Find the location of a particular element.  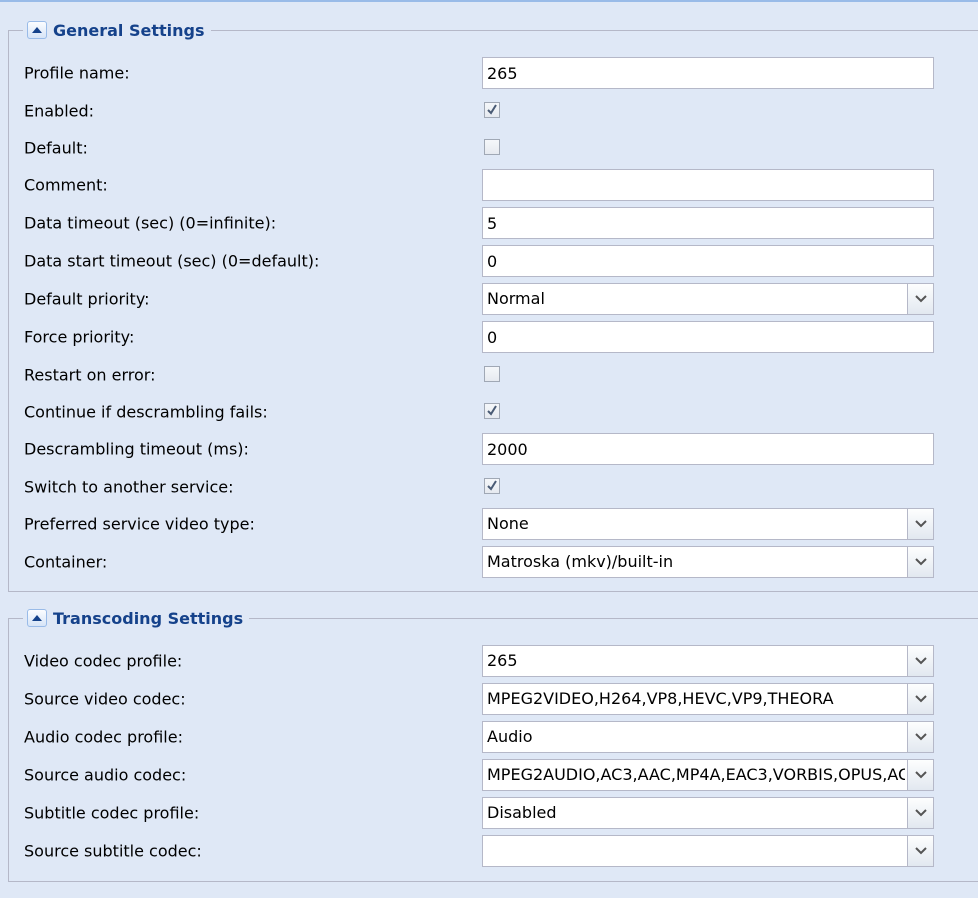

force-priority-input is located at coordinates (708, 337).